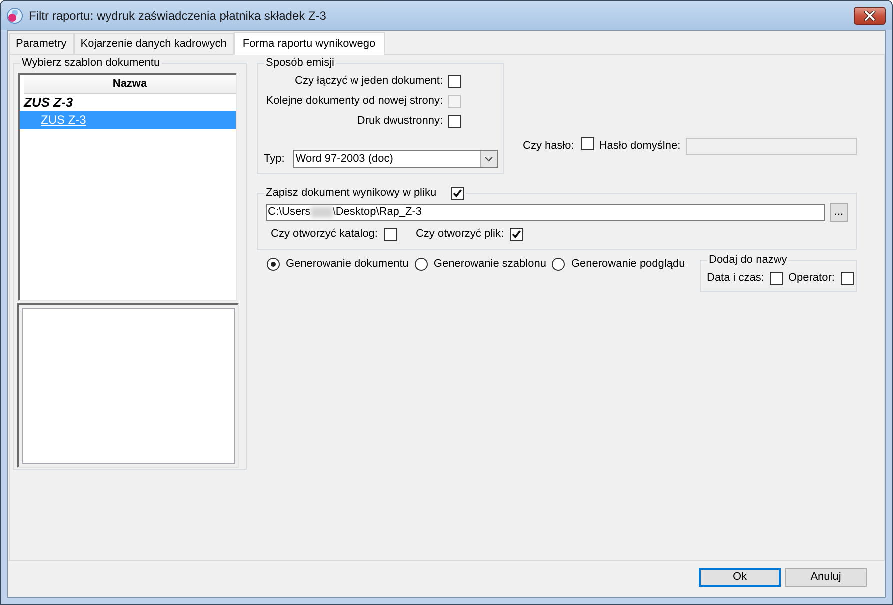 Image resolution: width=893 pixels, height=605 pixels. What do you see at coordinates (130, 84) in the screenshot?
I see `column-header: Nazwa` at bounding box center [130, 84].